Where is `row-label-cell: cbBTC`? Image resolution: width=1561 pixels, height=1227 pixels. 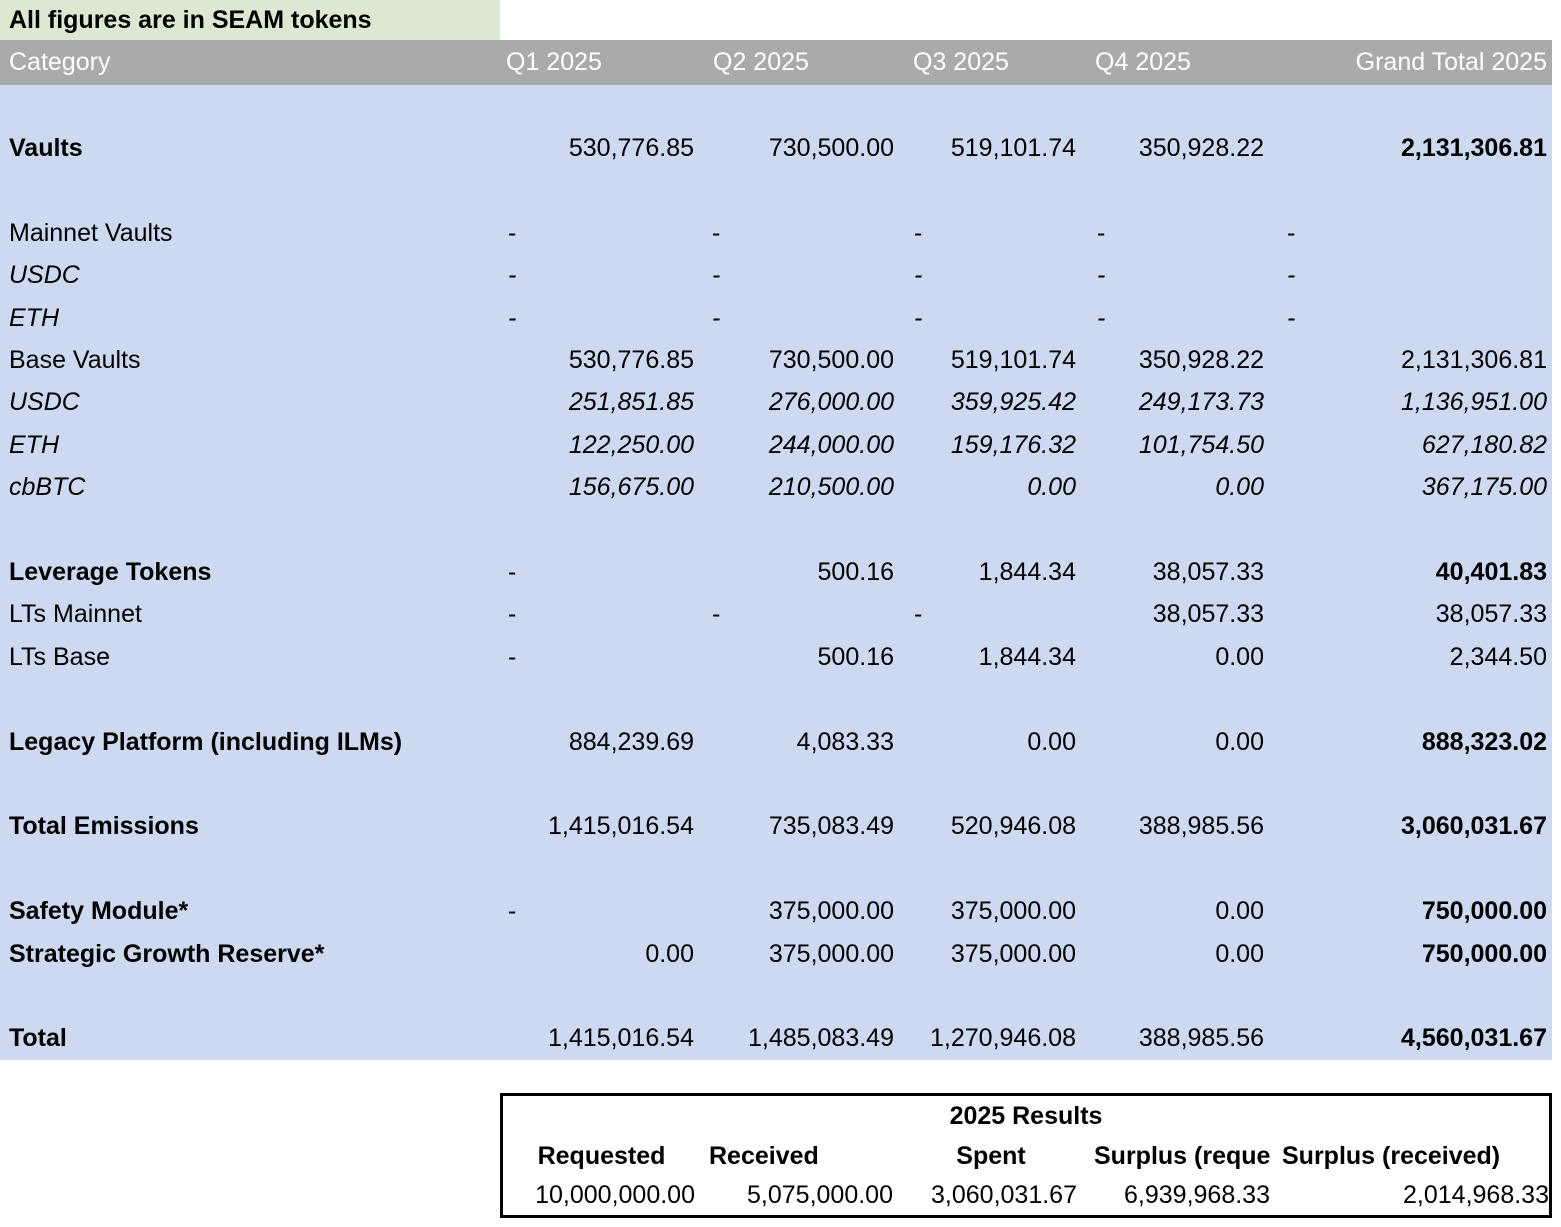 row-label-cell: cbBTC is located at coordinates (250, 487).